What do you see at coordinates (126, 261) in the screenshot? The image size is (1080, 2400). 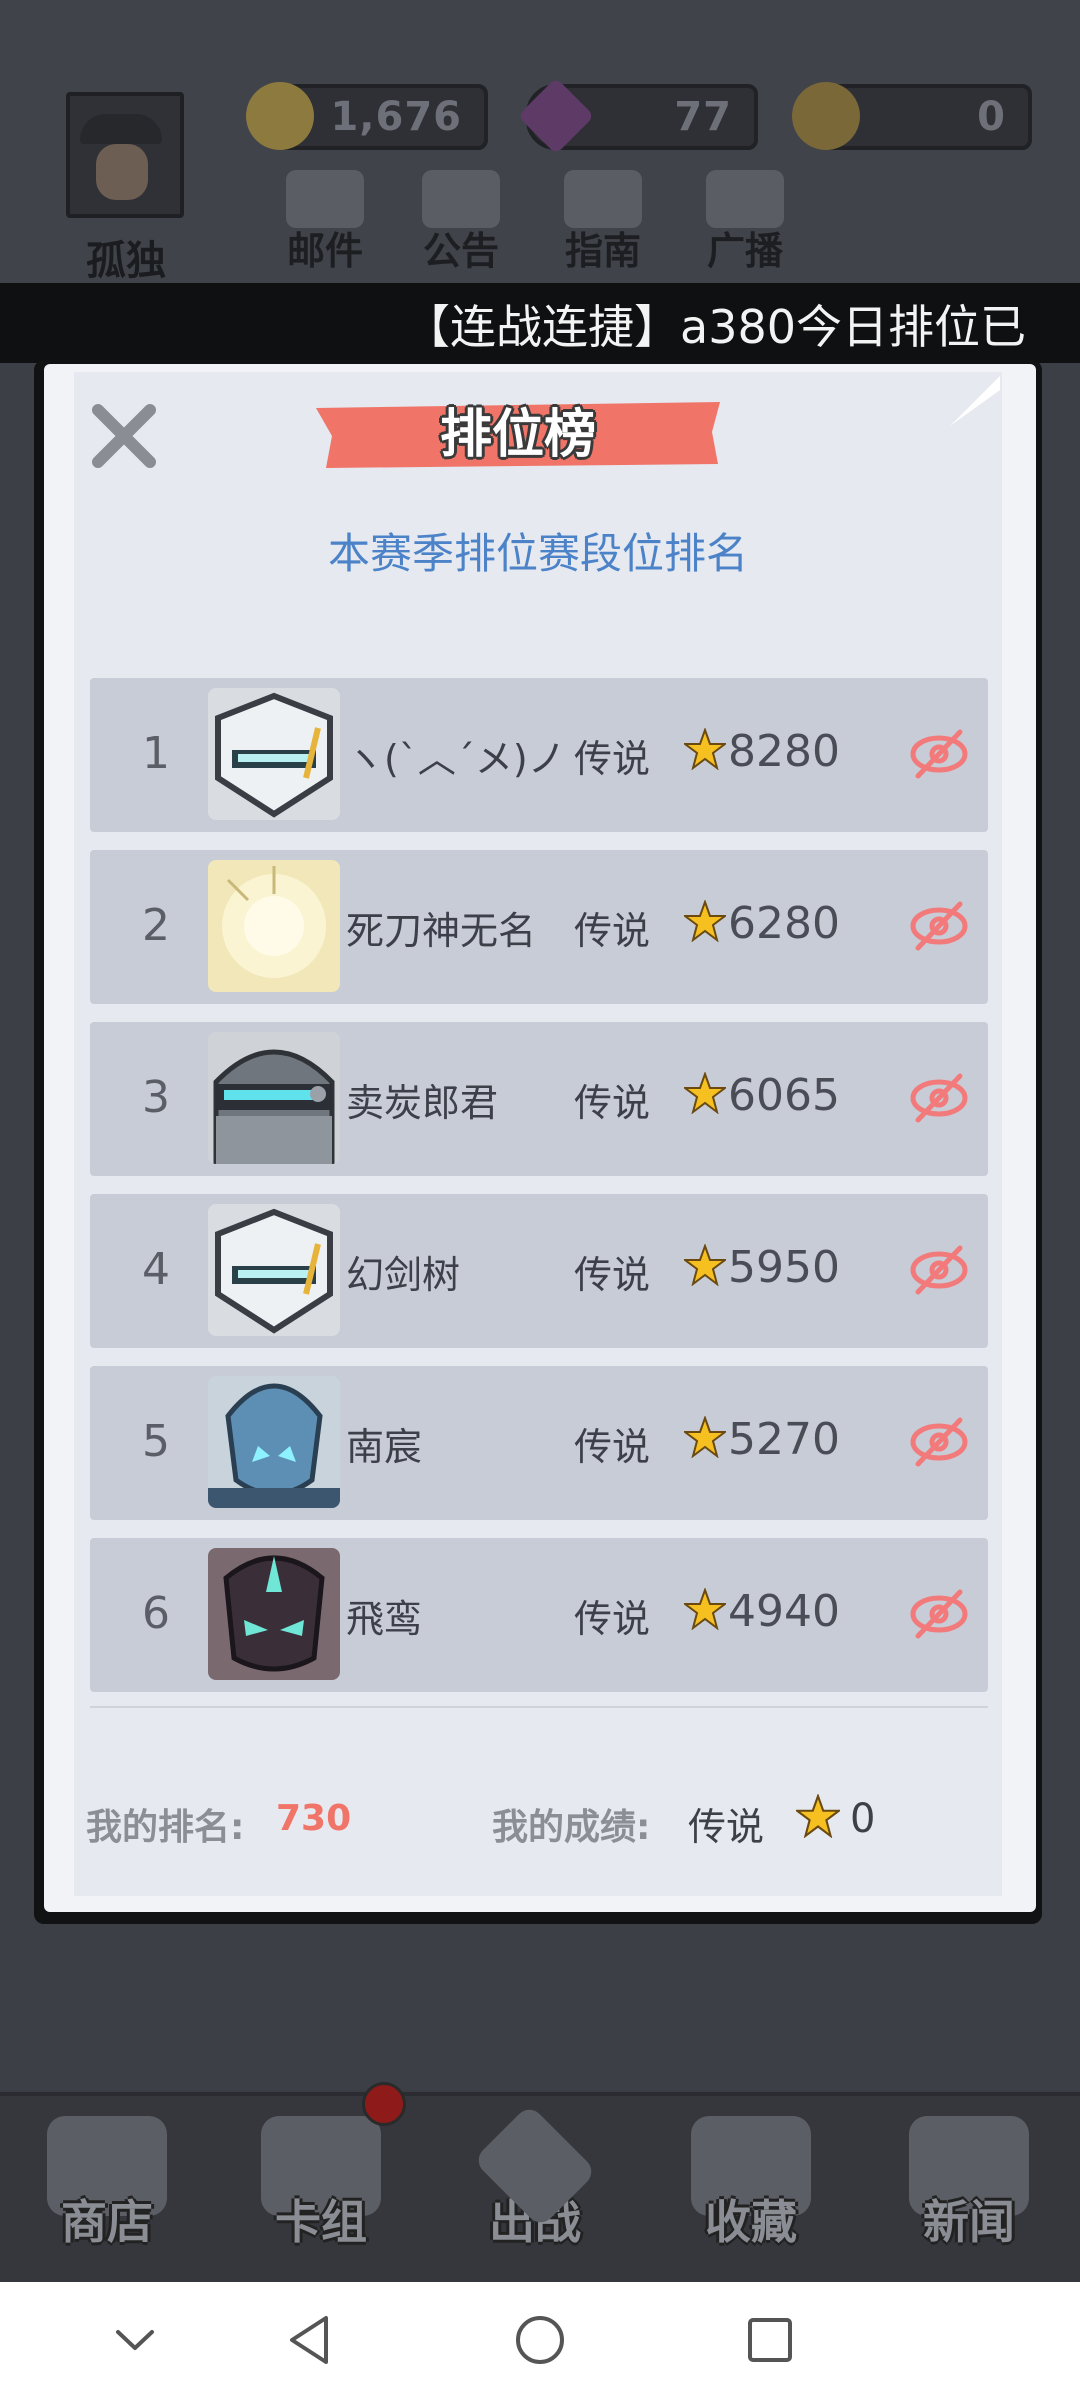 I see `player-name: 孤独` at bounding box center [126, 261].